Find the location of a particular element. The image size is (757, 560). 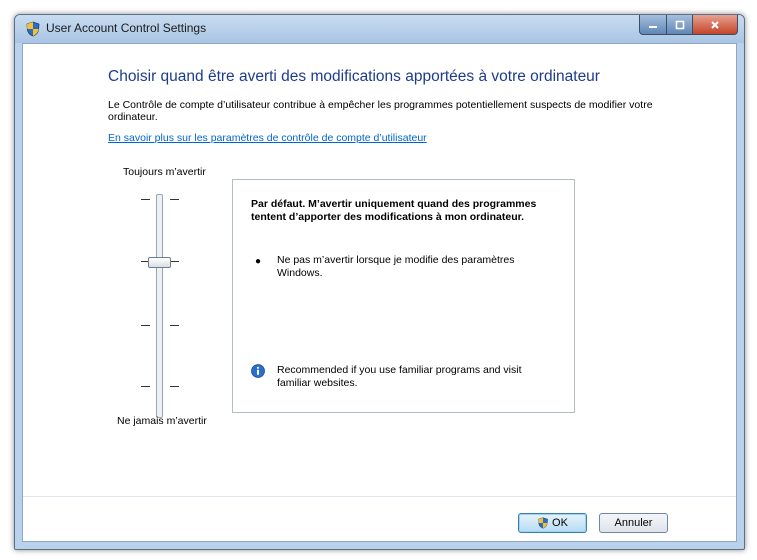

slider-thumb is located at coordinates (159, 262).